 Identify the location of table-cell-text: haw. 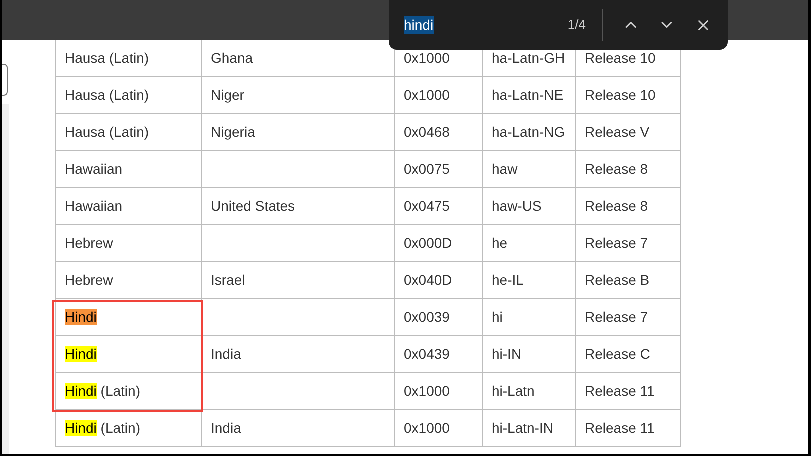
(505, 169).